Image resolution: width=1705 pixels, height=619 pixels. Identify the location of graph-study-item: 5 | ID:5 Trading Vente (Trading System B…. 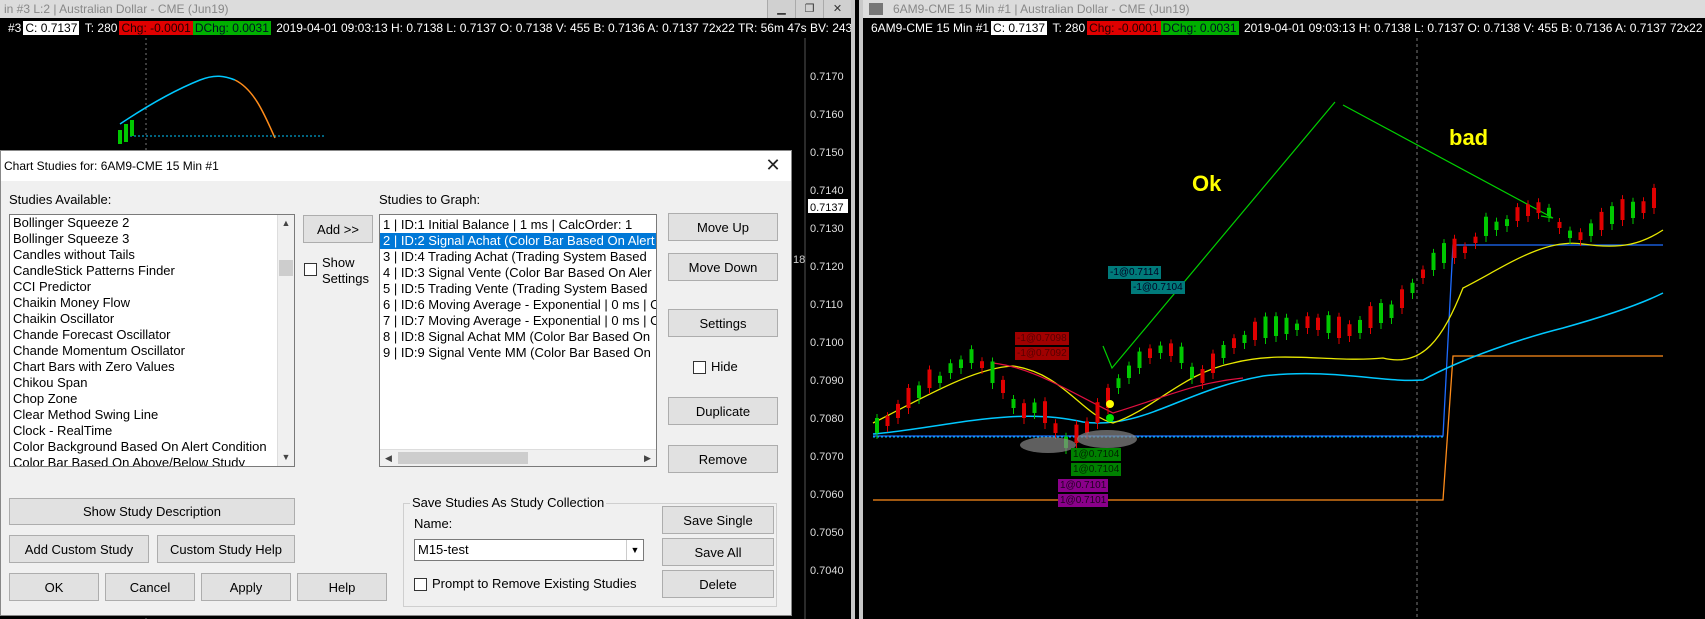
(518, 289).